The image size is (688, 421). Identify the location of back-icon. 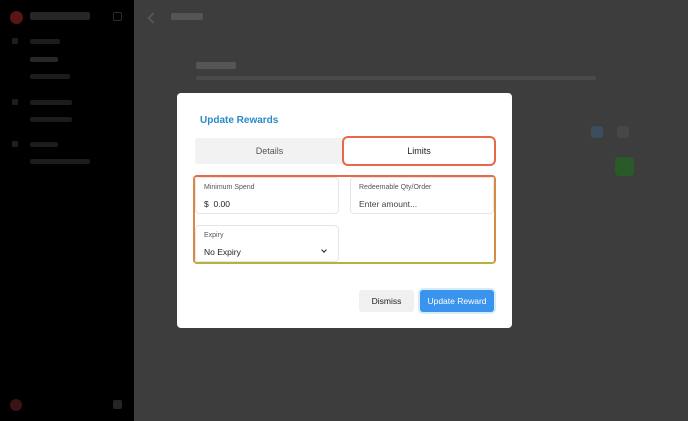
(153, 18).